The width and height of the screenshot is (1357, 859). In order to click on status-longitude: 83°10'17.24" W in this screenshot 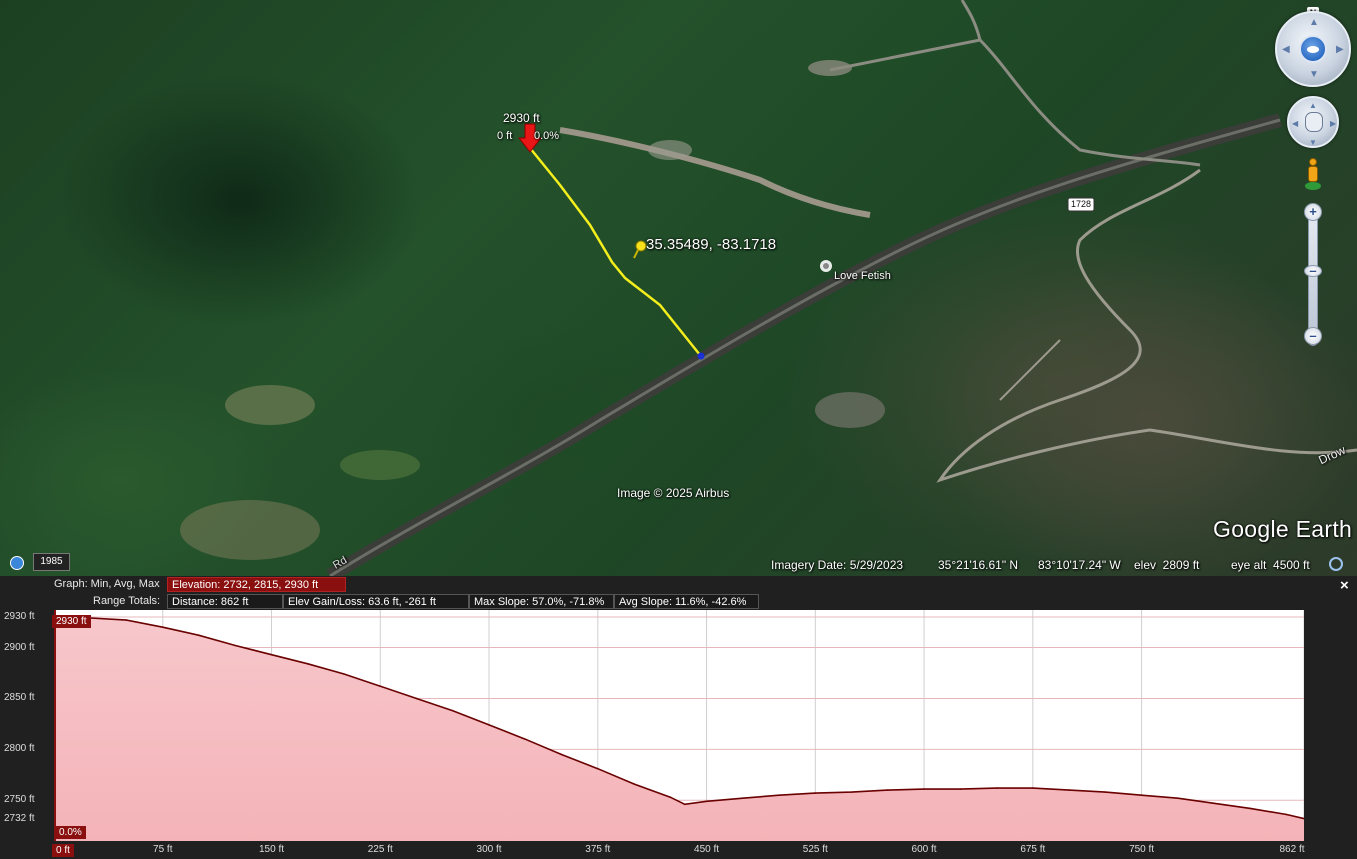, I will do `click(1079, 565)`.